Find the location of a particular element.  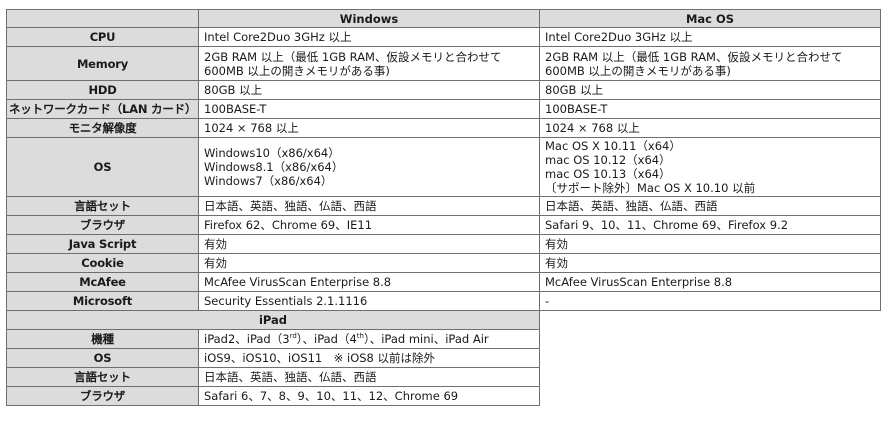

row-label: ブラウザ is located at coordinates (102, 225).